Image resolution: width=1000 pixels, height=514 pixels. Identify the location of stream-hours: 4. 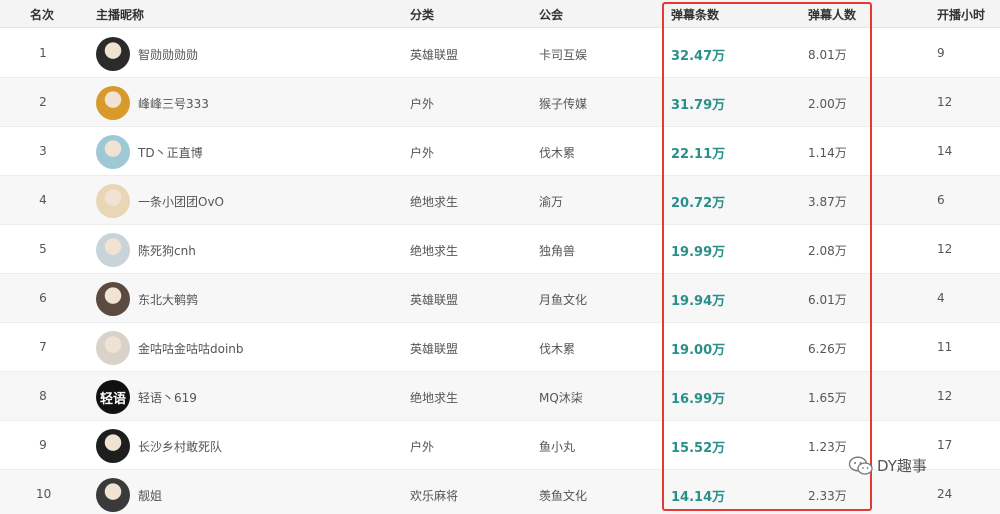
(941, 298).